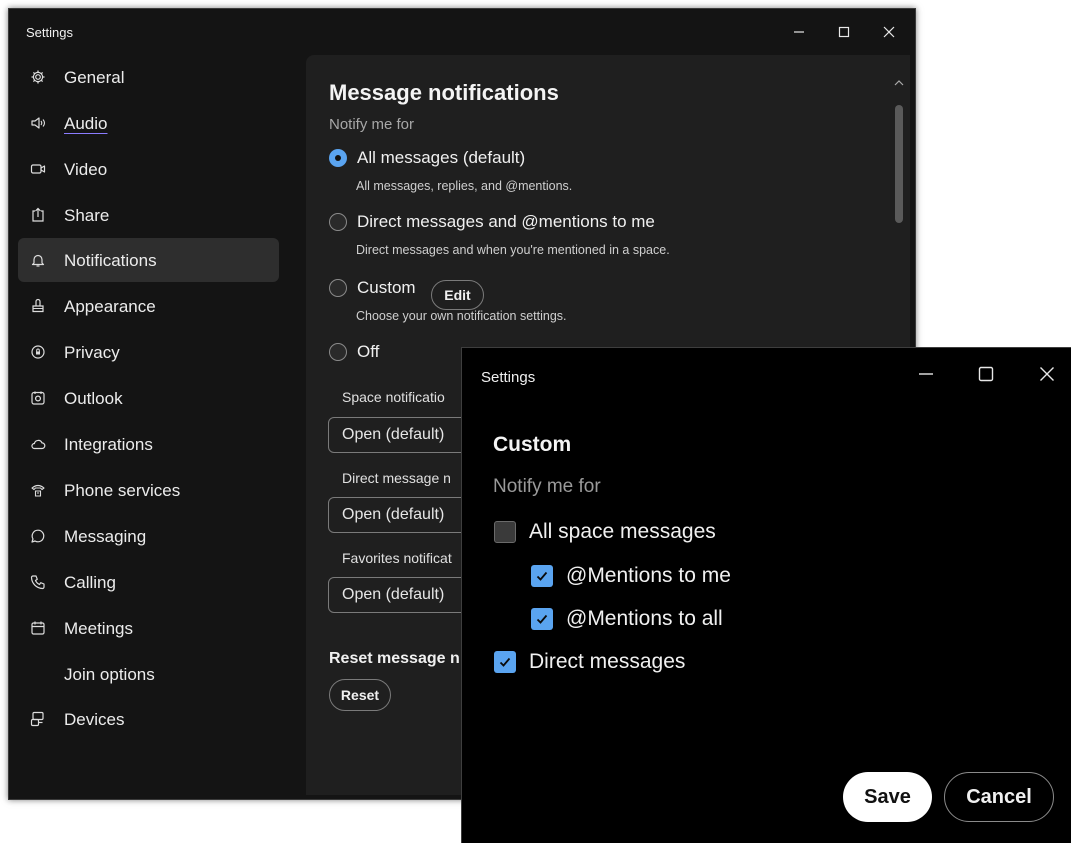 This screenshot has height=843, width=1071. What do you see at coordinates (122, 490) in the screenshot?
I see `sidebar-item-label: Phone services` at bounding box center [122, 490].